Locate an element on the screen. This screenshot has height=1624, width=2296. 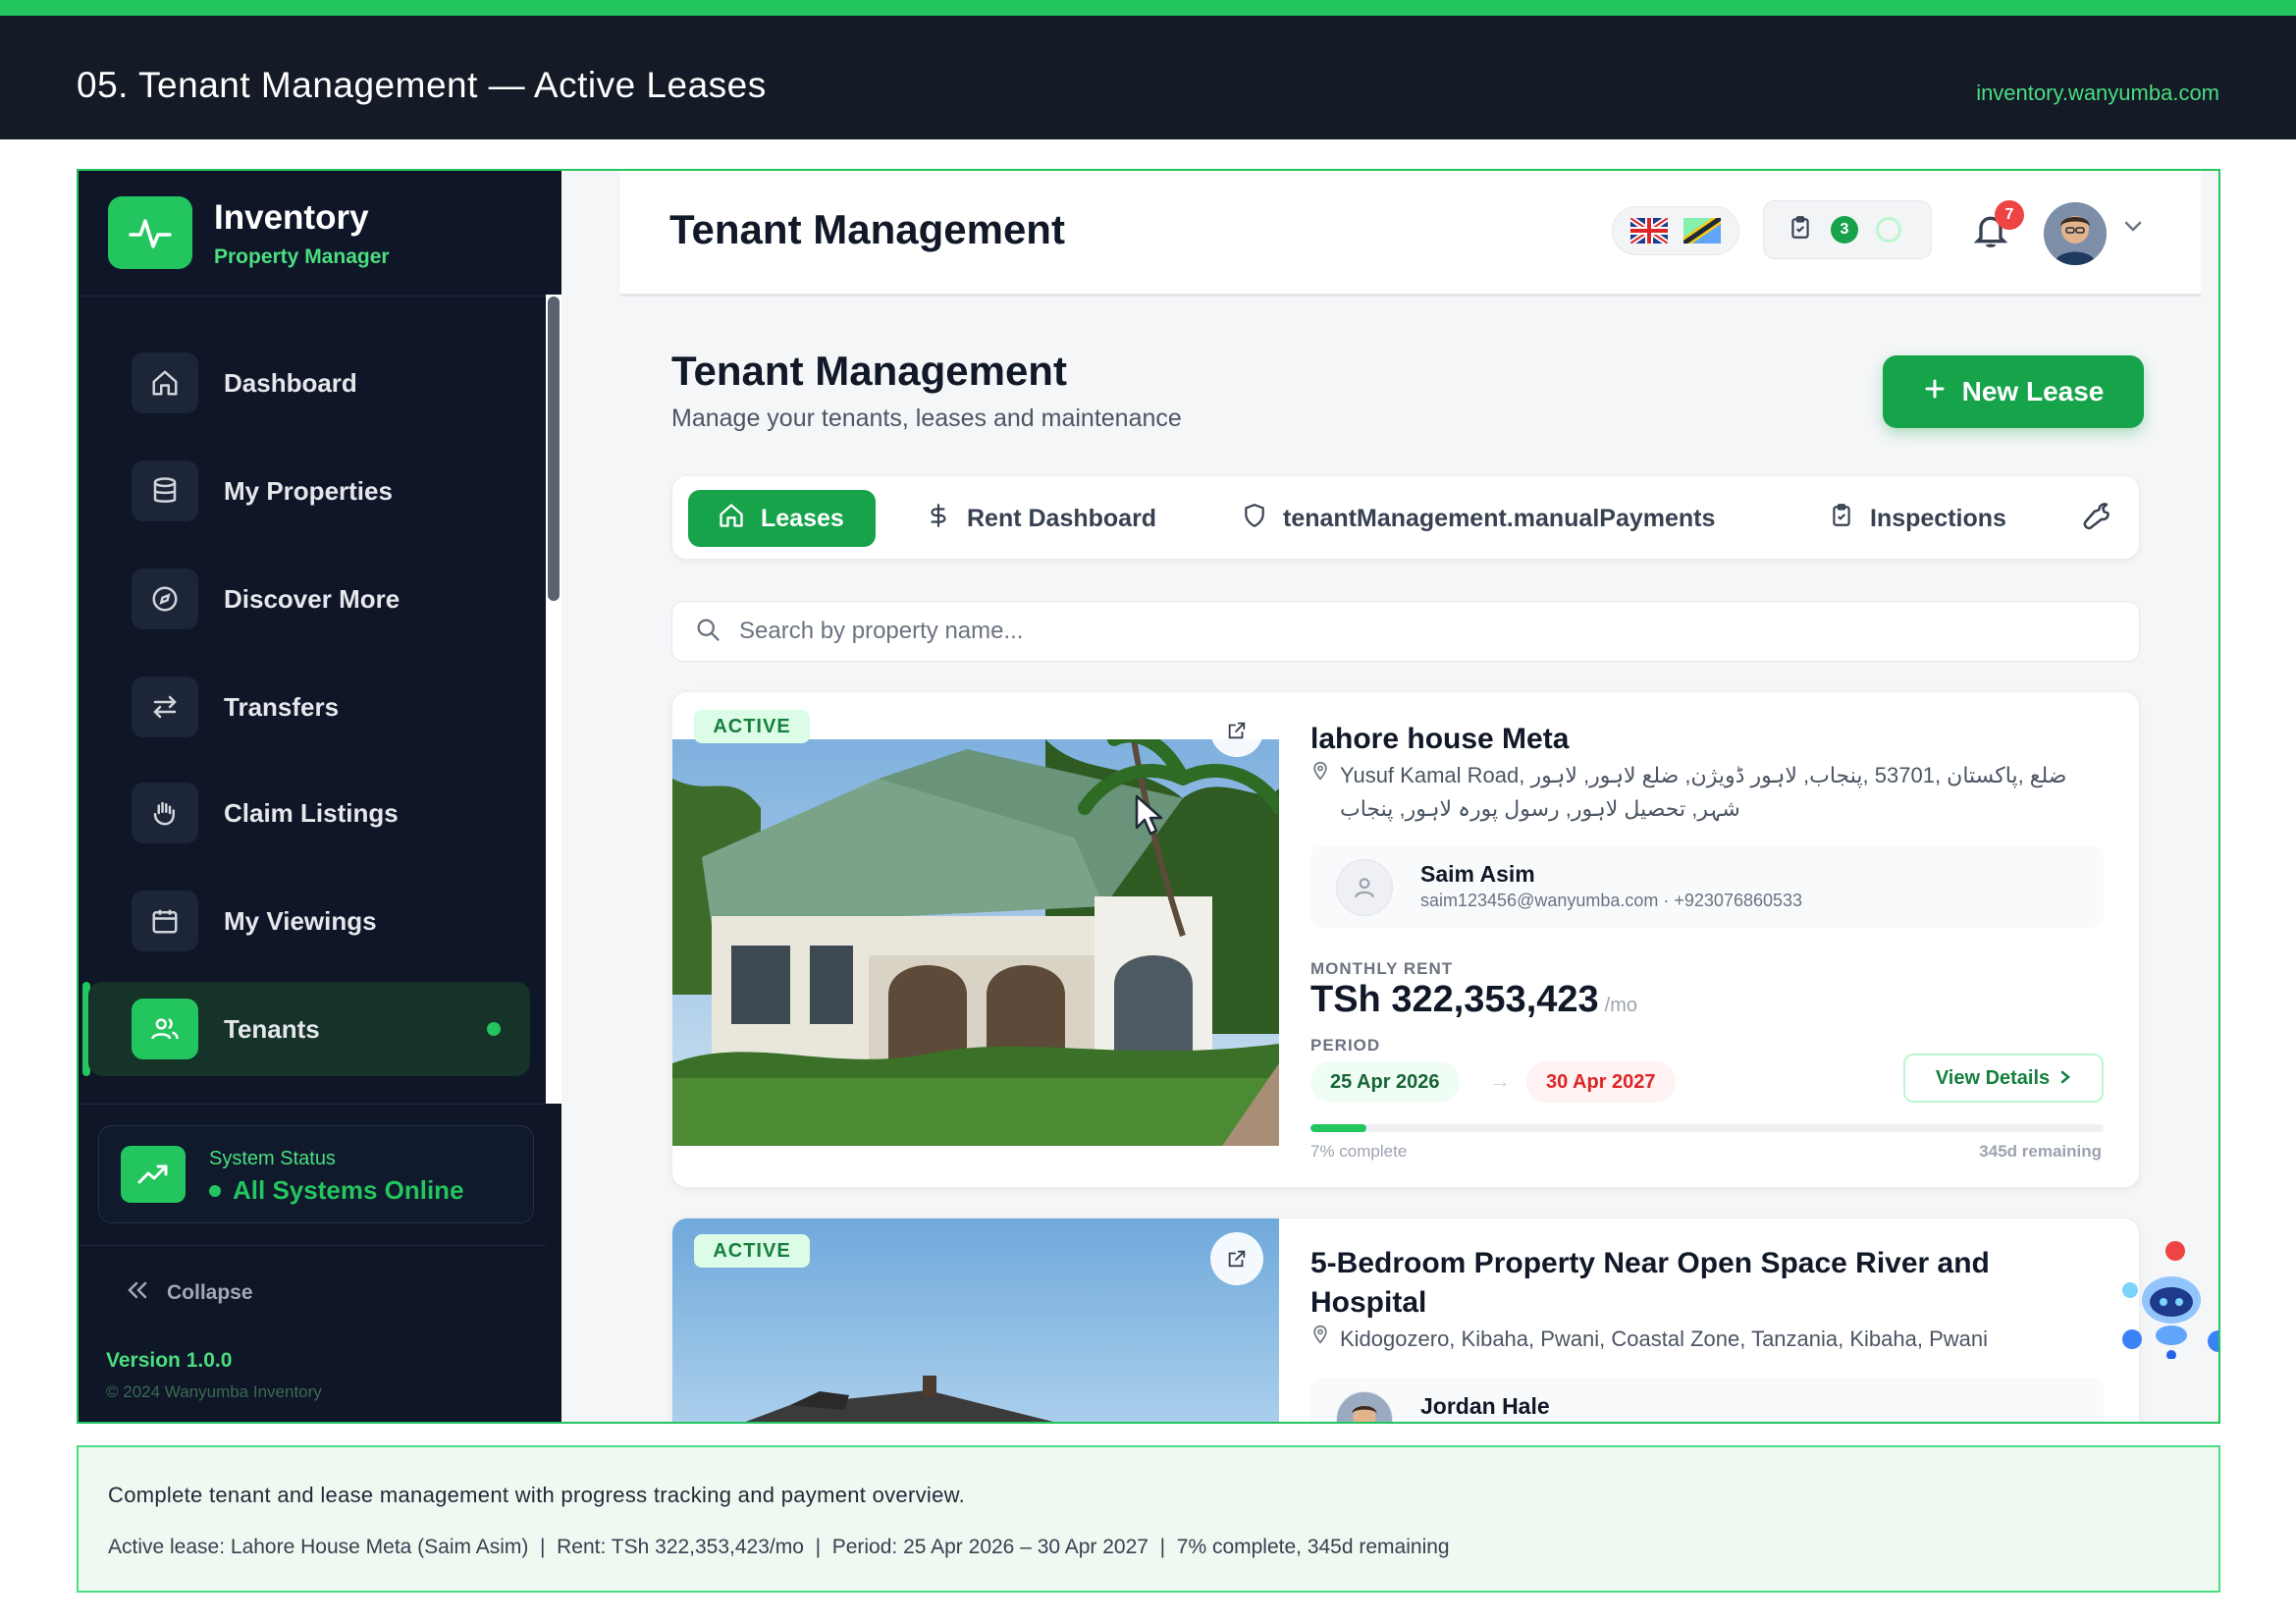
tab-manual-payments: tenantManagement.manualPayments is located at coordinates (1478, 518).